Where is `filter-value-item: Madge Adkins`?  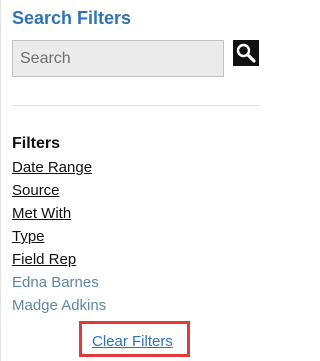 filter-value-item: Madge Adkins is located at coordinates (59, 307).